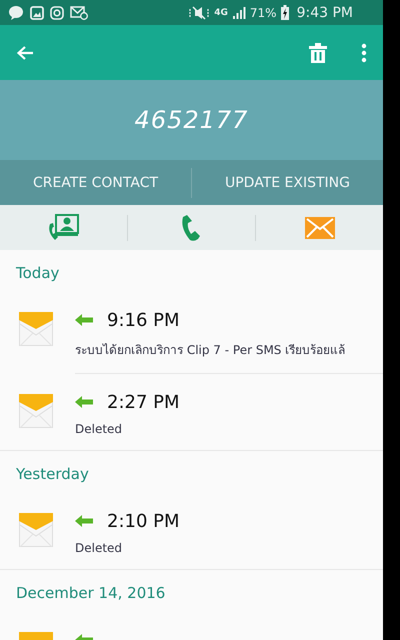 The width and height of the screenshot is (400, 640). What do you see at coordinates (37, 13) in the screenshot?
I see `image-icon` at bounding box center [37, 13].